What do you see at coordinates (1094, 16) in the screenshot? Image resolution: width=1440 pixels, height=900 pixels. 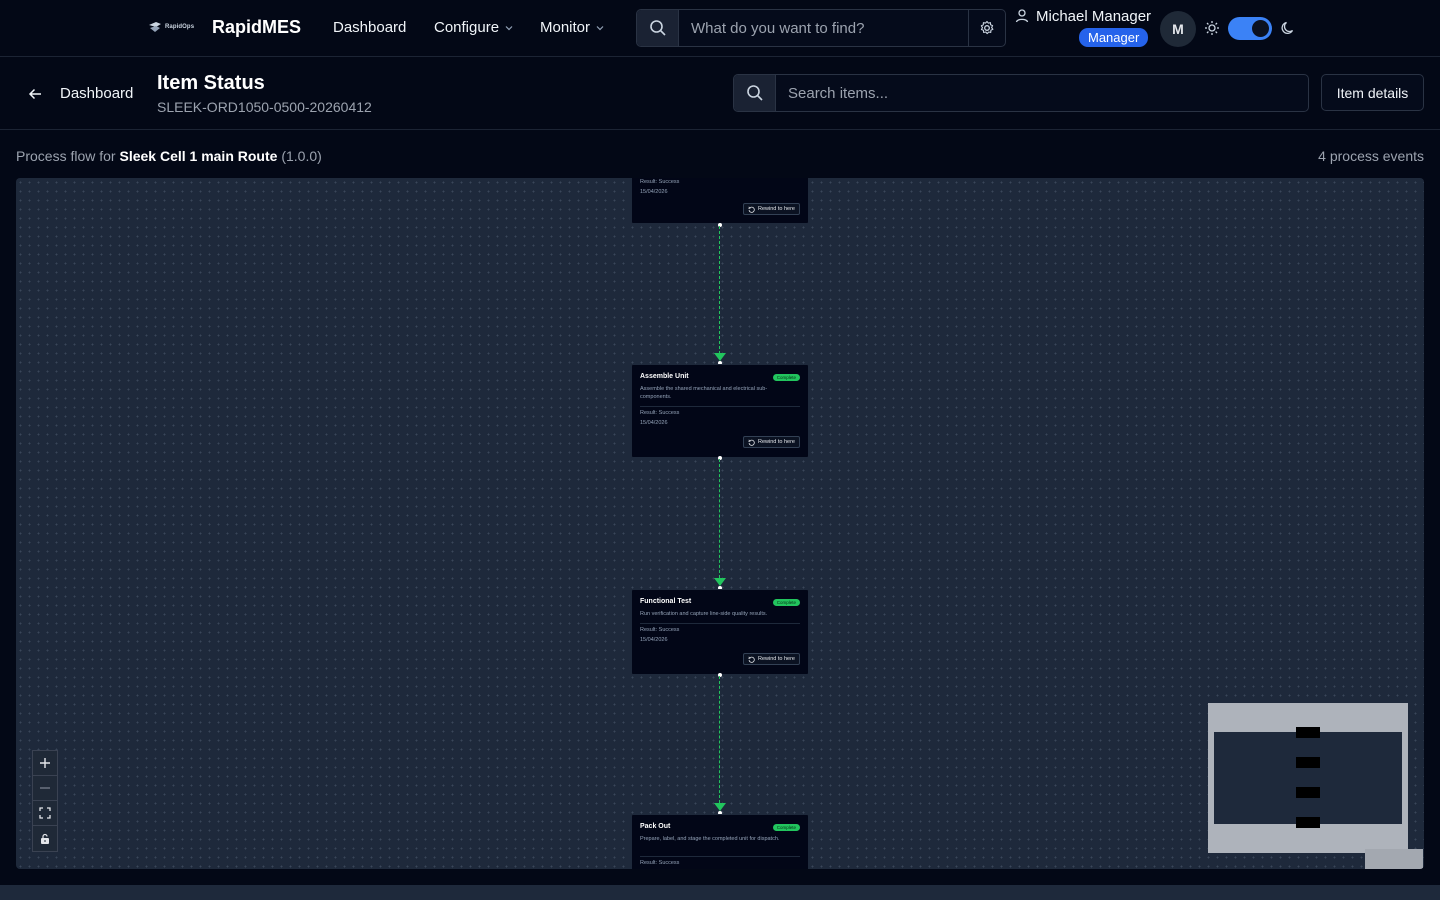 I see `user-name: Michael Manager` at bounding box center [1094, 16].